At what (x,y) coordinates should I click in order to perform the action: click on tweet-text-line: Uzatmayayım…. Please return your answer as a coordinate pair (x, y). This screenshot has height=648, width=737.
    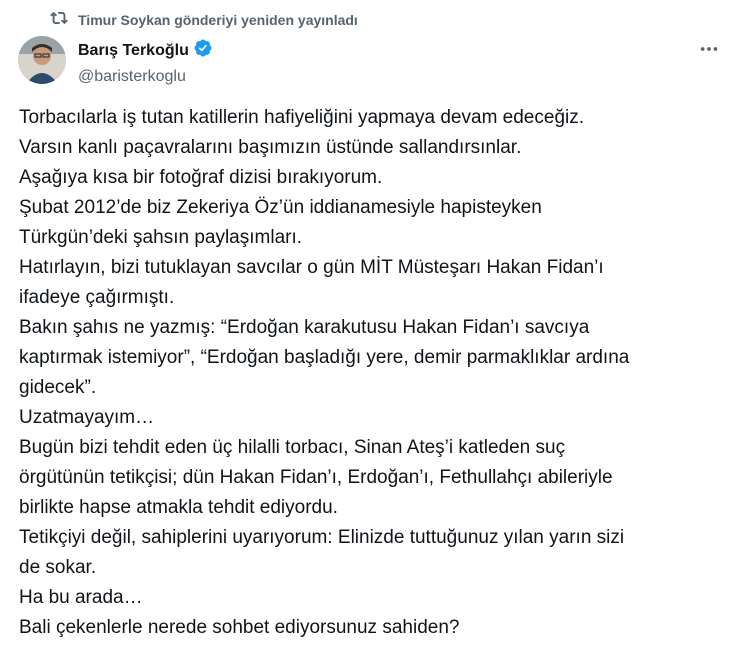
    Looking at the image, I should click on (87, 417).